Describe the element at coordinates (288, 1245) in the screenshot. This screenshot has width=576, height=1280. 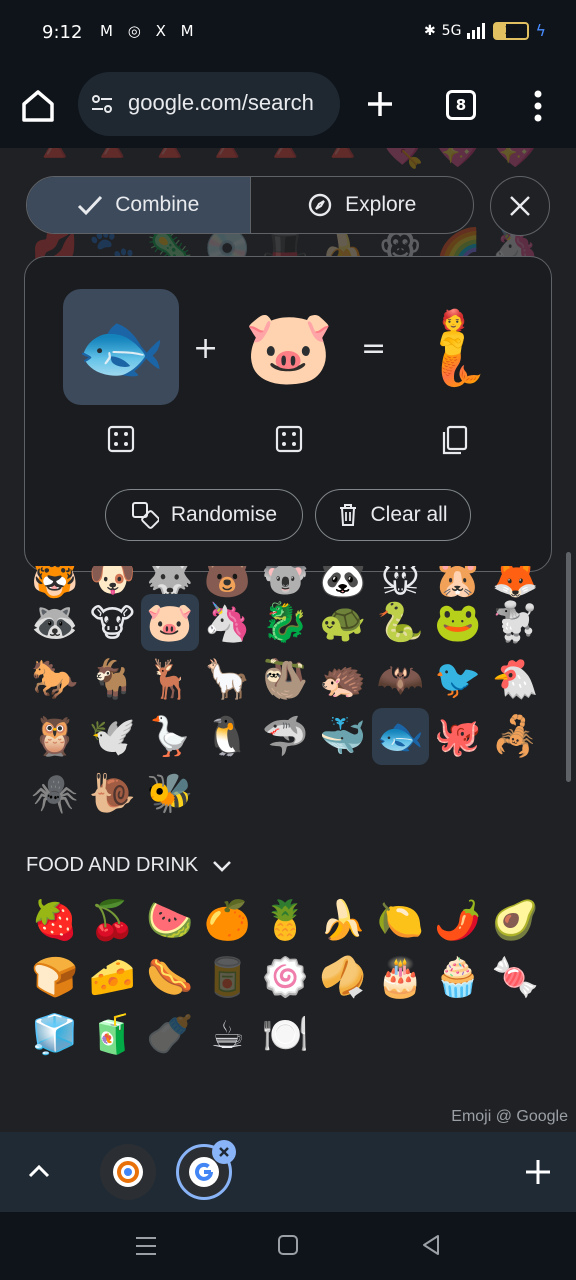
I see `home-nav-icon` at that location.